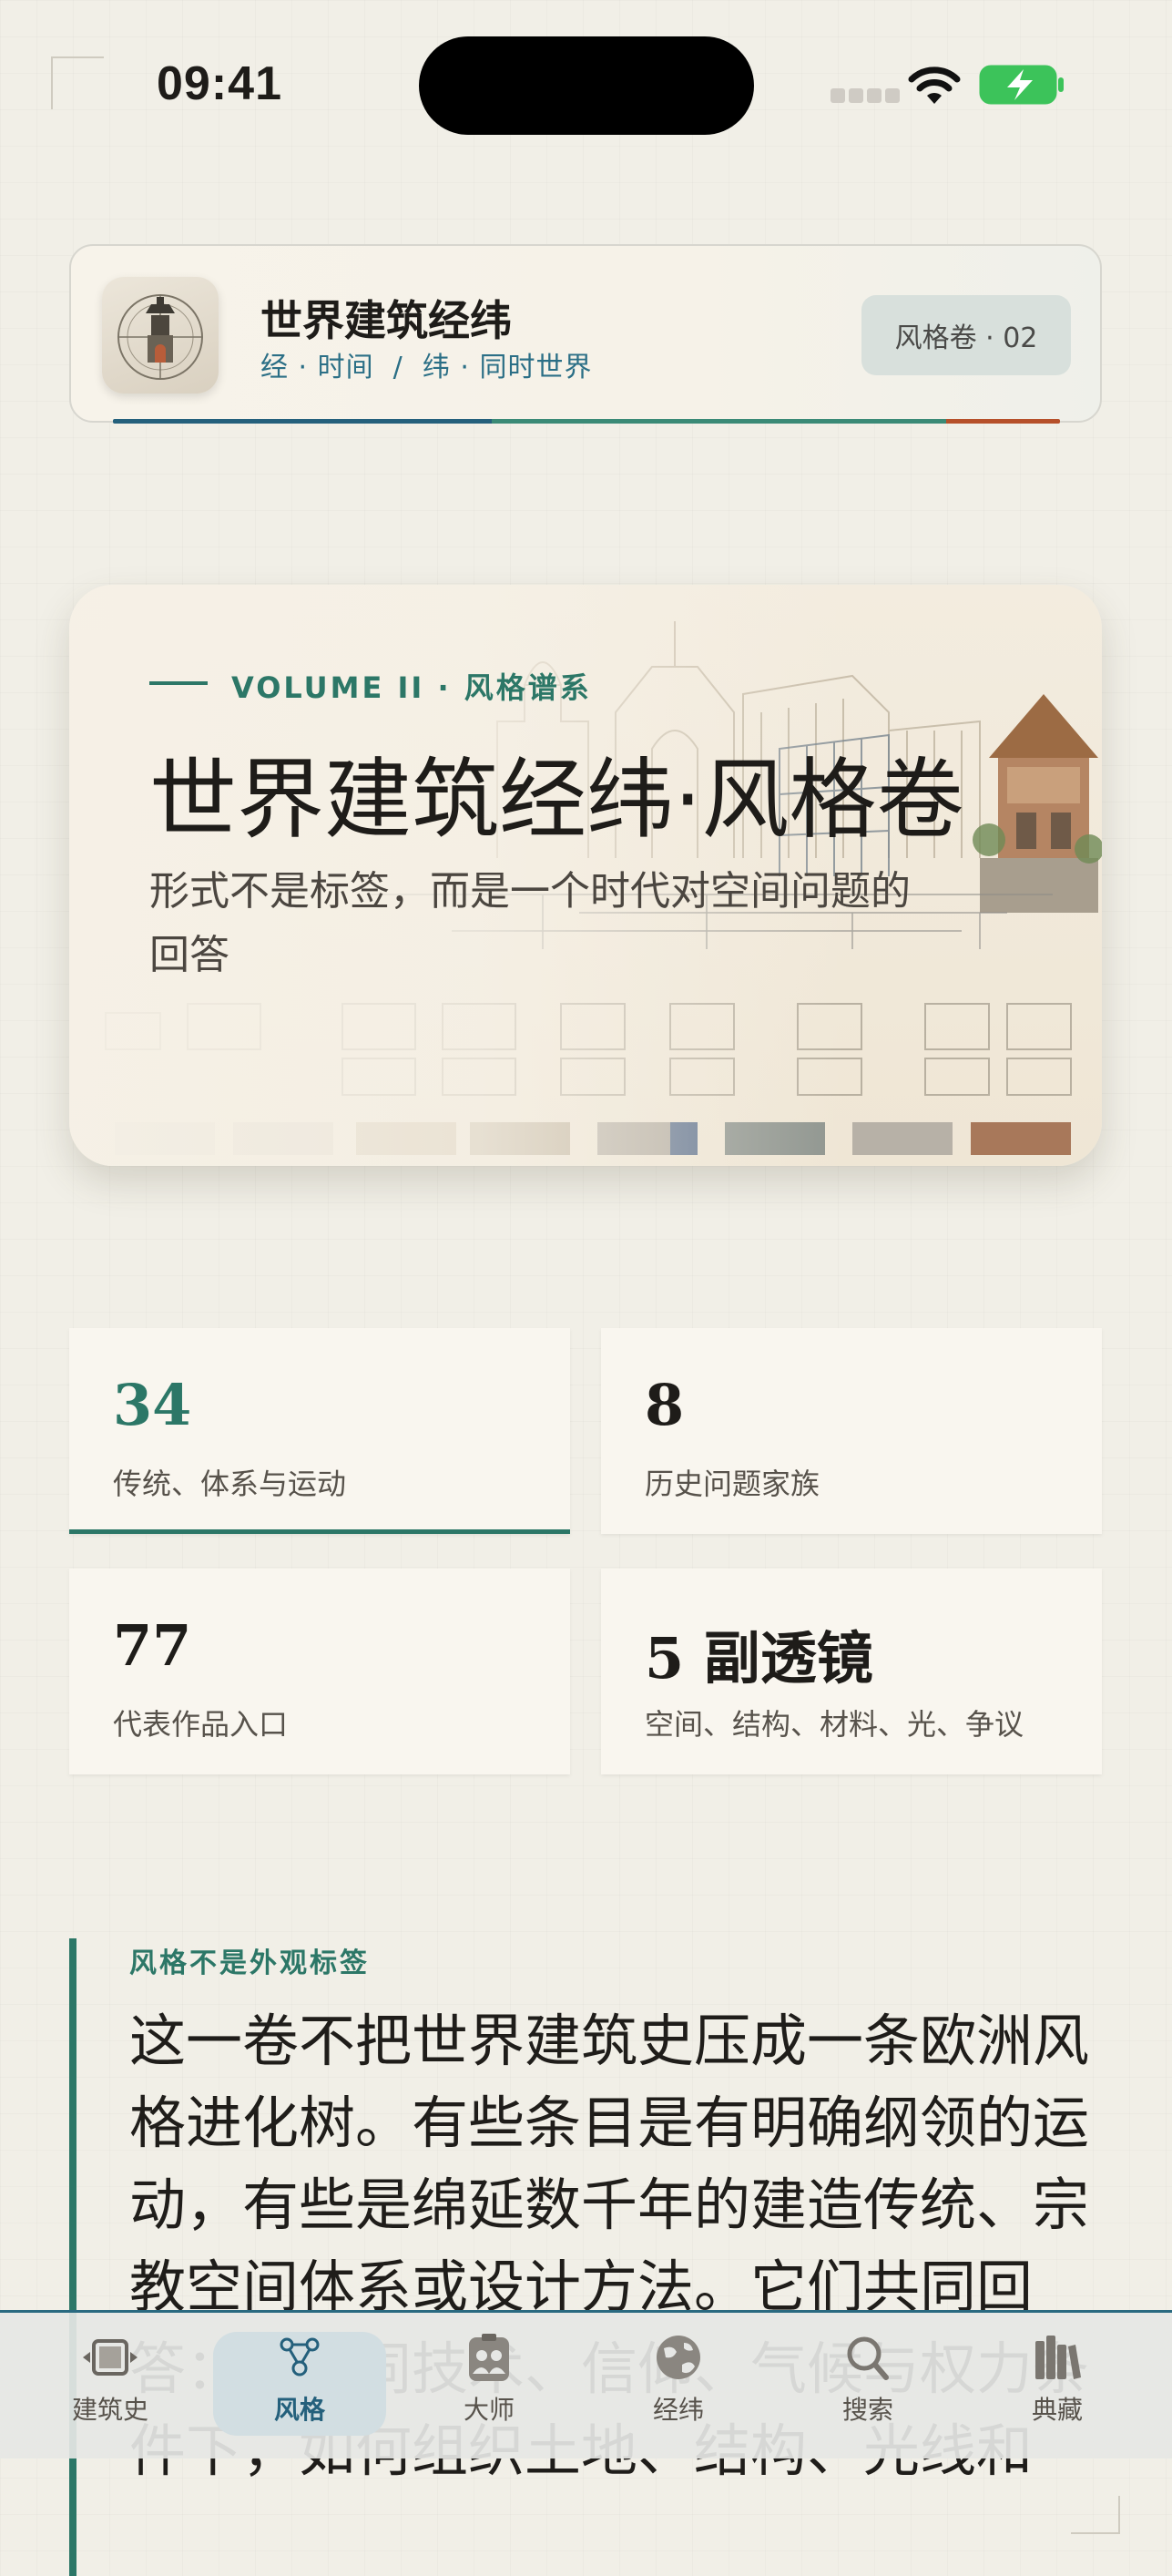 This screenshot has width=1172, height=2576. What do you see at coordinates (386, 320) in the screenshot?
I see `app-title: 世界建筑经纬` at bounding box center [386, 320].